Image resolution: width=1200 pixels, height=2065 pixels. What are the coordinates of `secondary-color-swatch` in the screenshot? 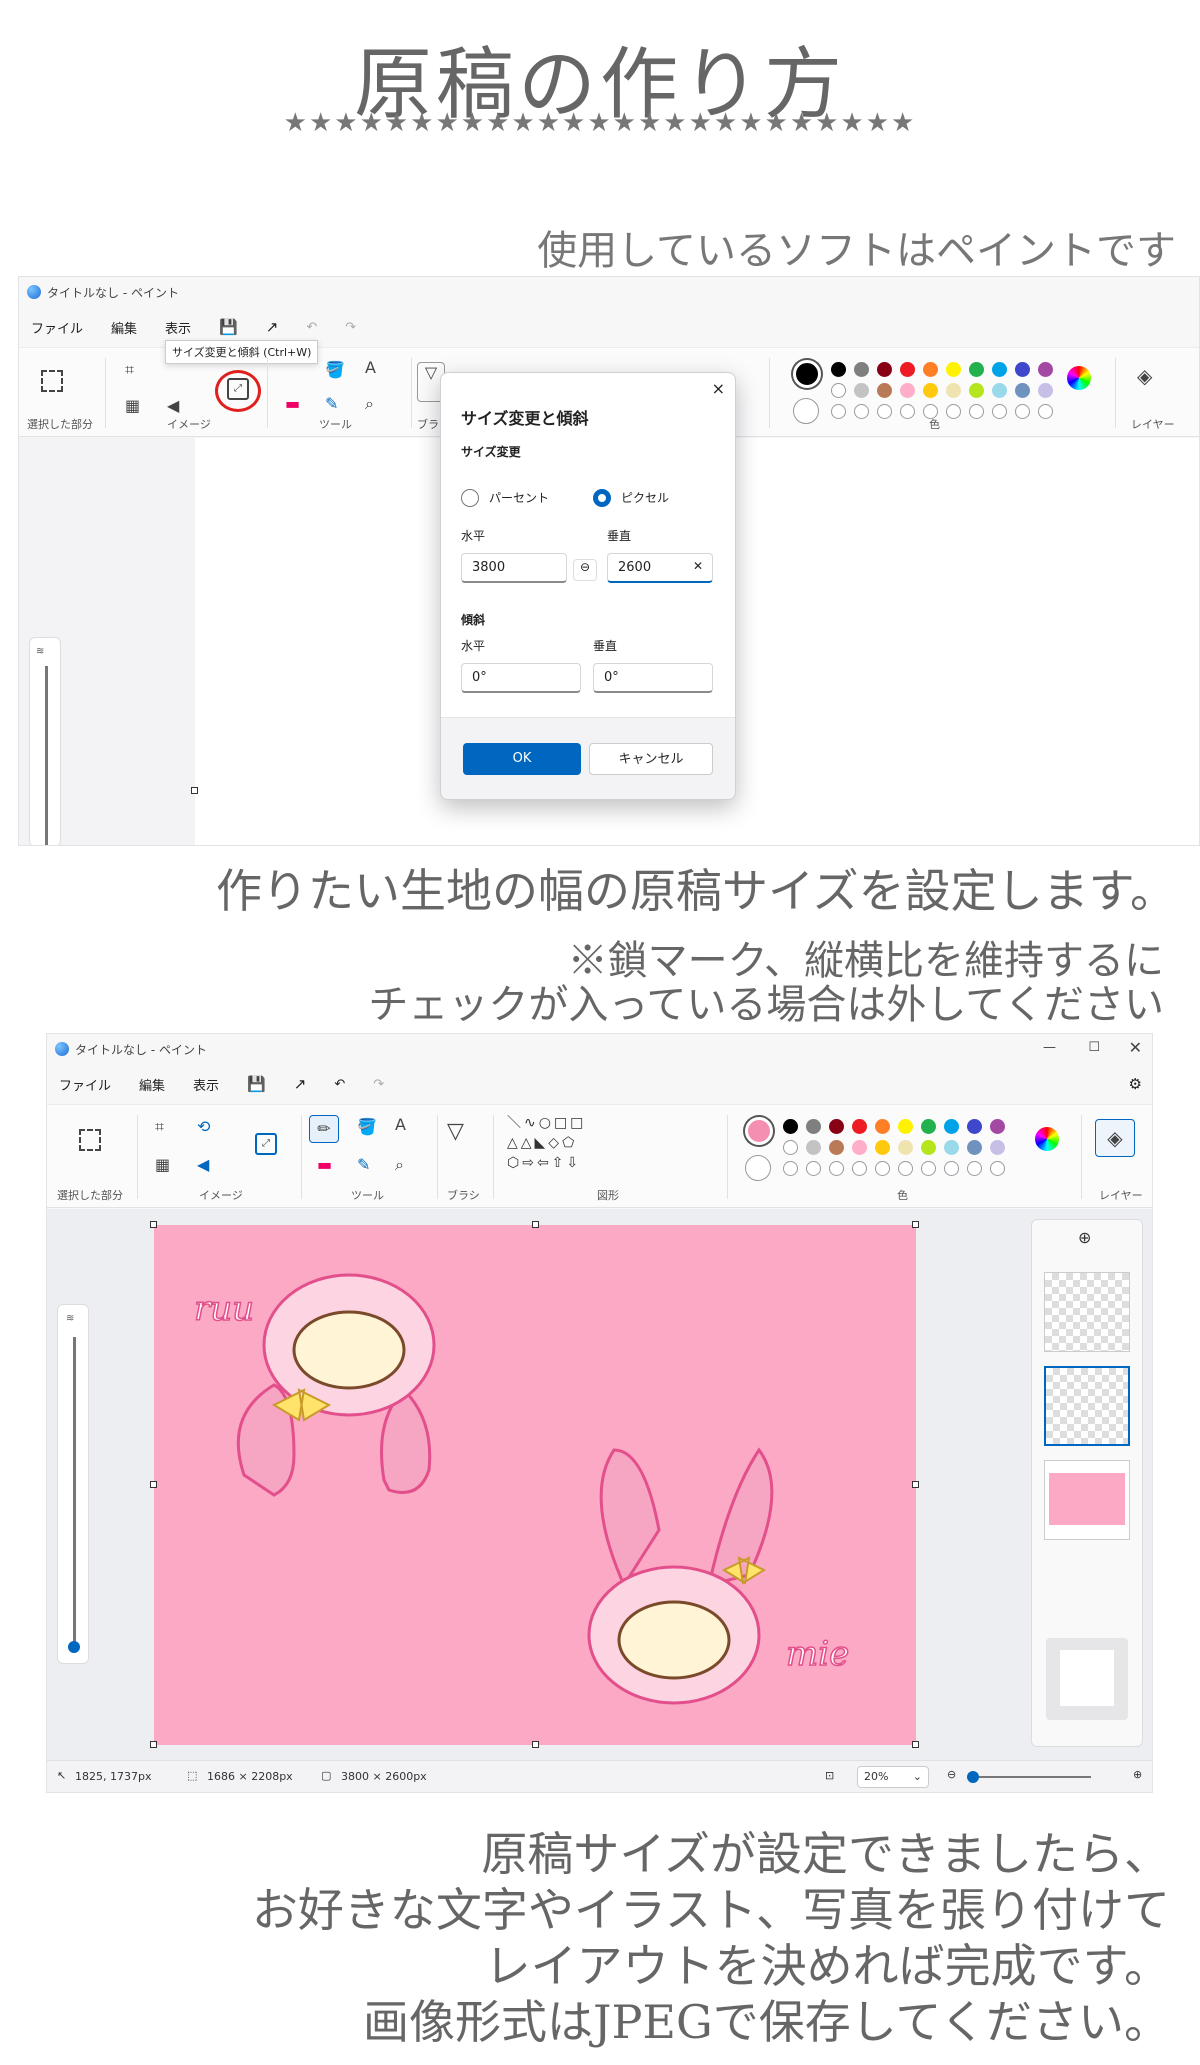 It's located at (806, 411).